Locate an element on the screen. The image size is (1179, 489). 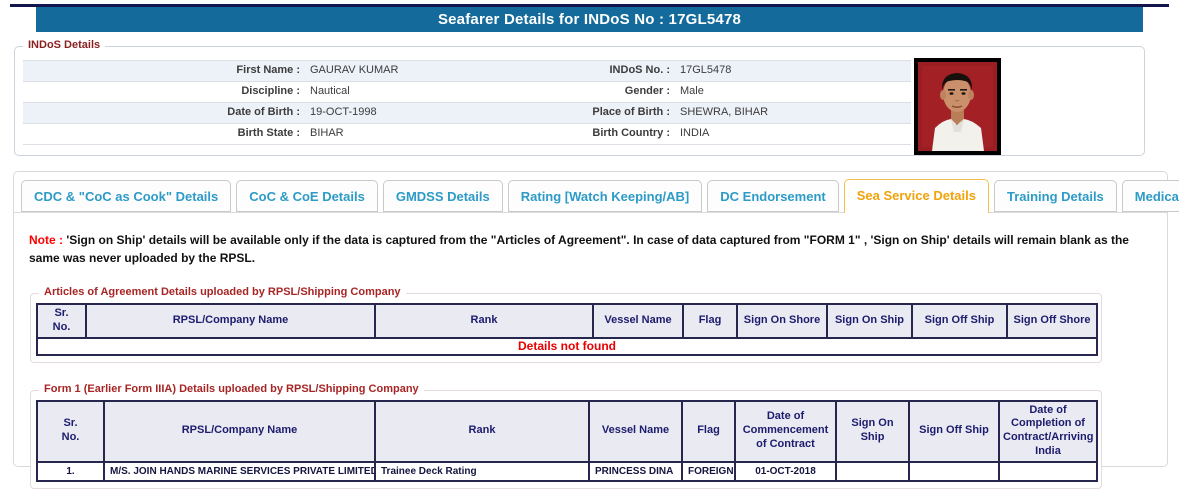
seafarer-photo-image is located at coordinates (957, 106).